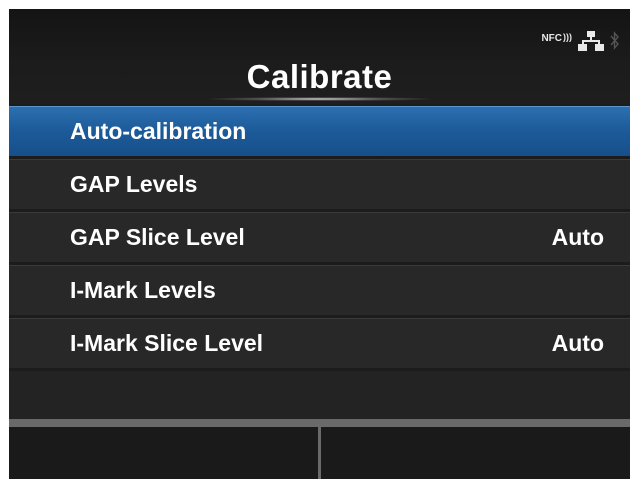 The image size is (634, 481). What do you see at coordinates (165, 449) in the screenshot?
I see `softkey-left` at bounding box center [165, 449].